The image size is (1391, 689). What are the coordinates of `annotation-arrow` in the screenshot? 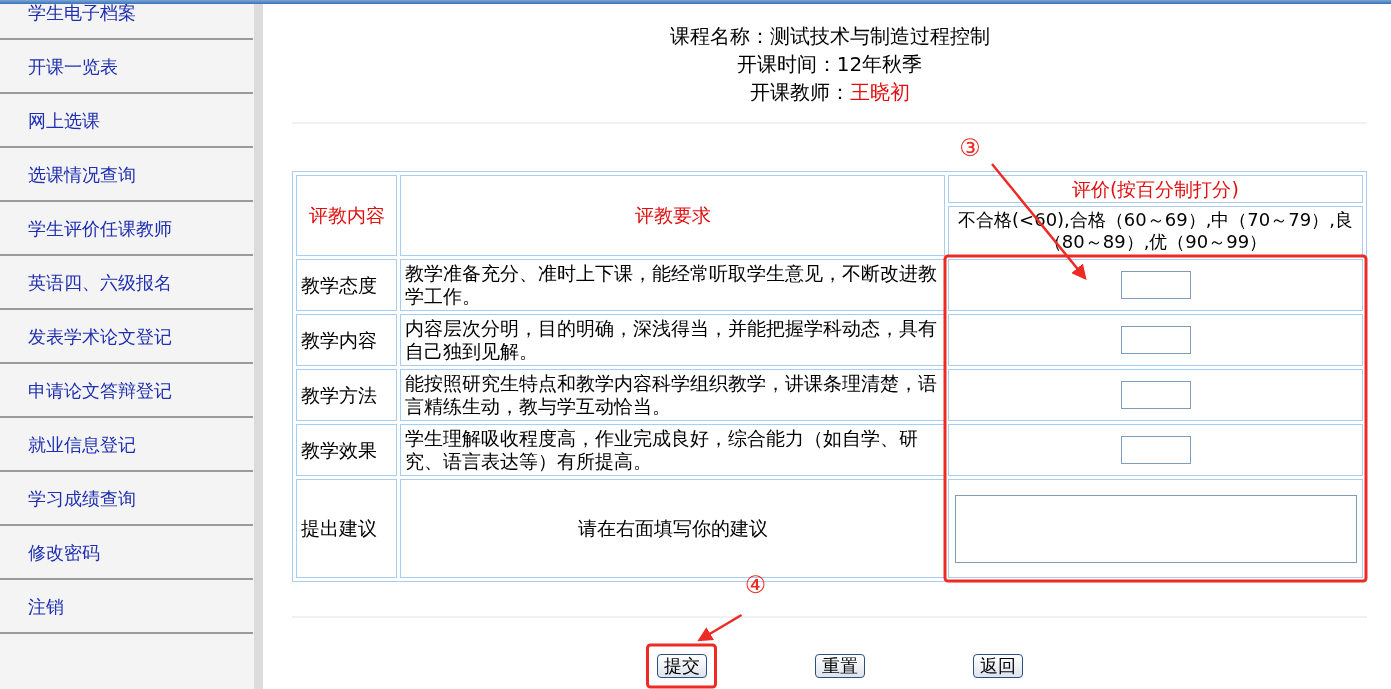 It's located at (720, 627).